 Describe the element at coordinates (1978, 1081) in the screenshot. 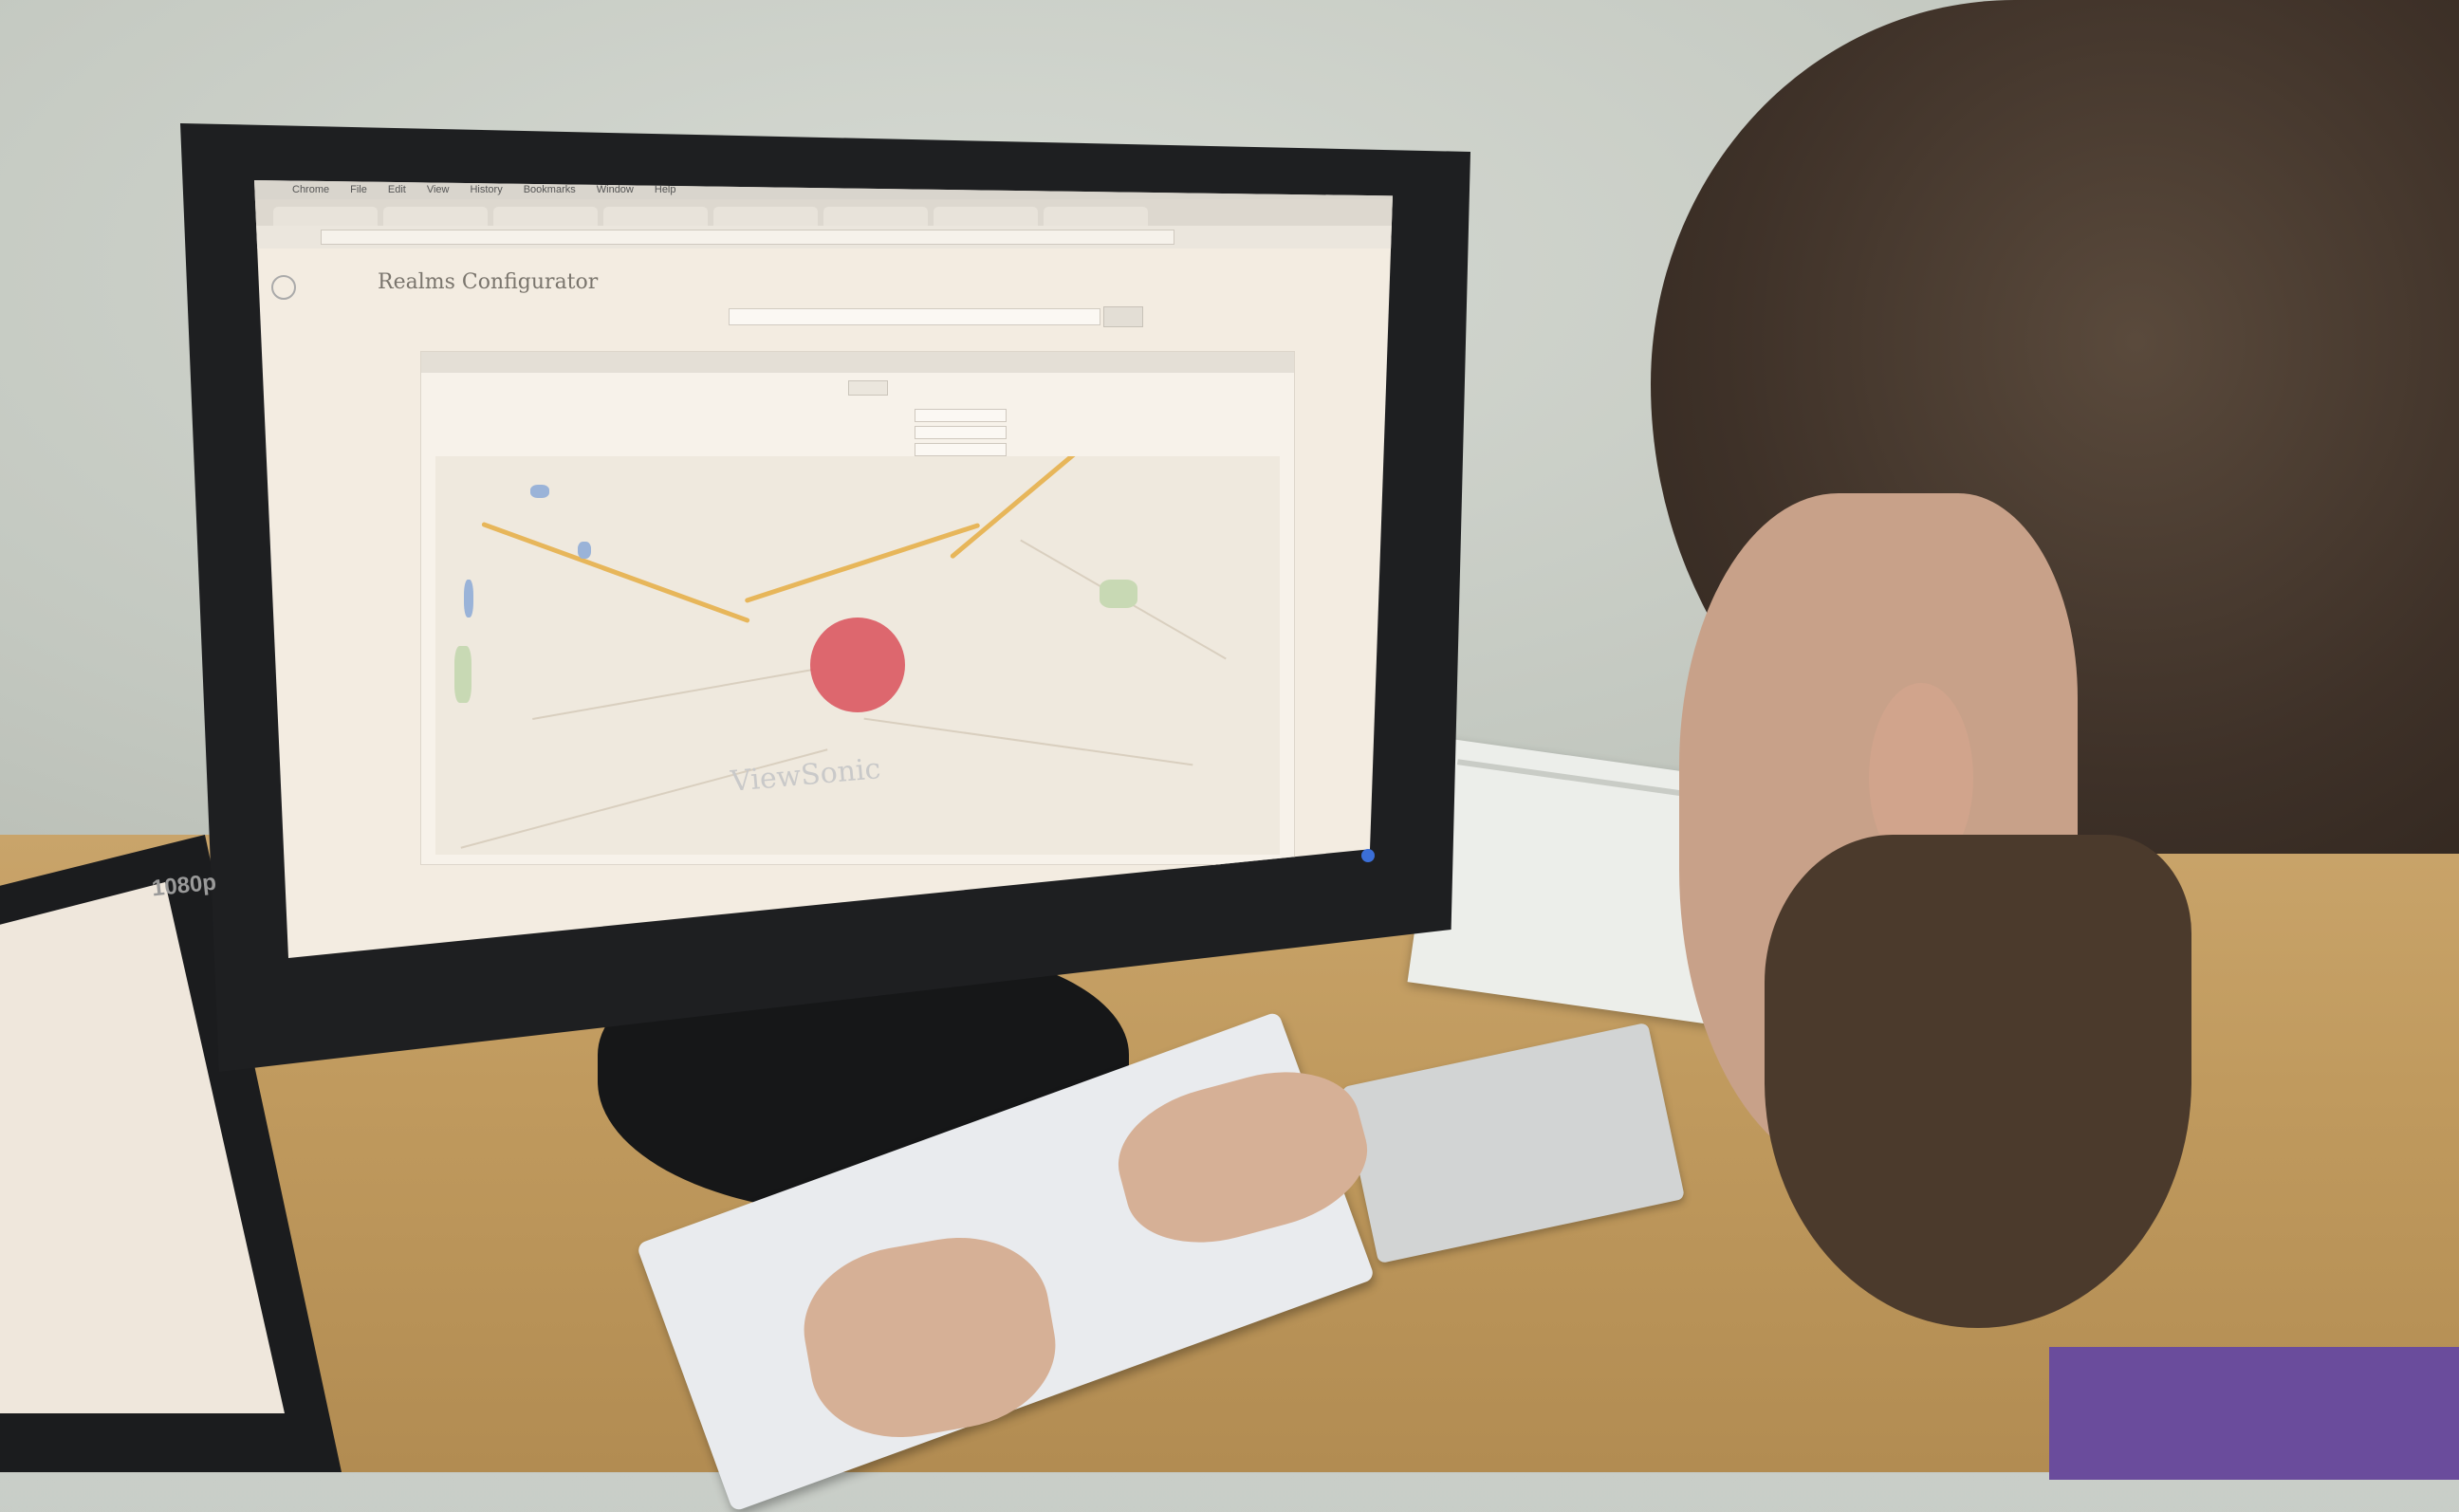

I see `person-beard` at that location.